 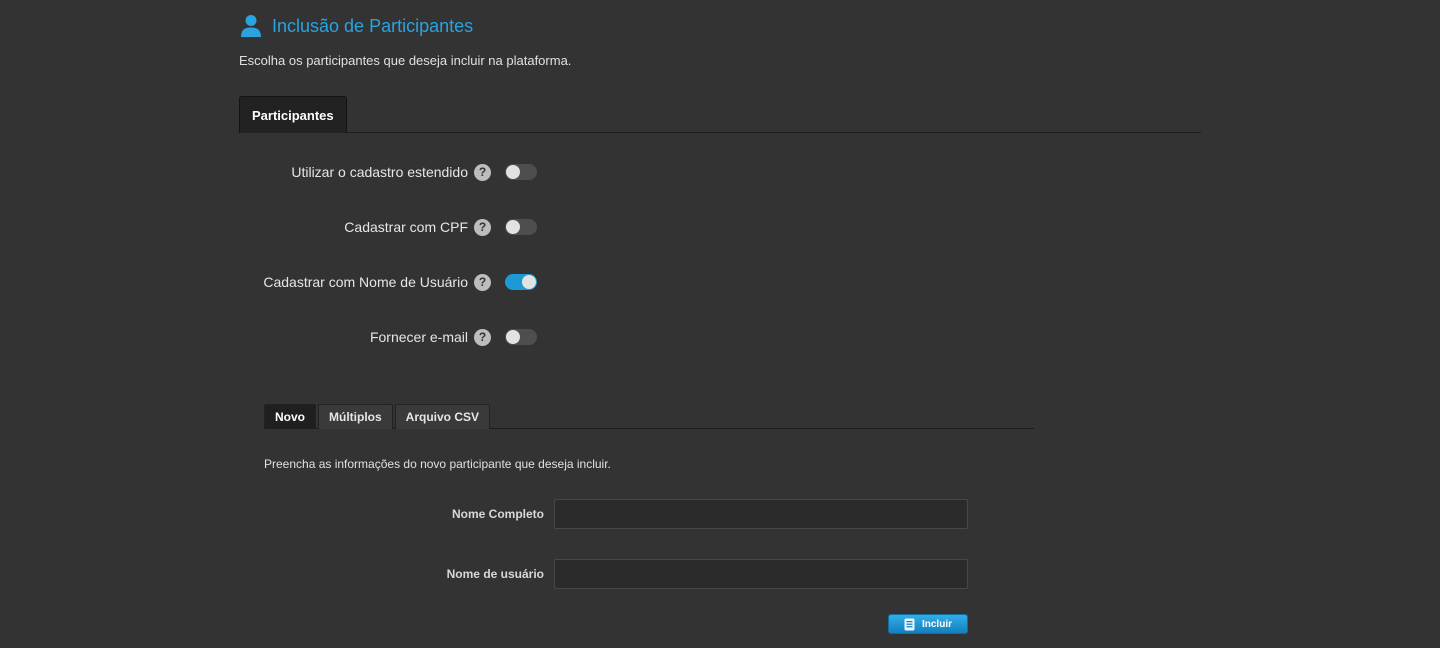 I want to click on user-icon, so click(x=251, y=26).